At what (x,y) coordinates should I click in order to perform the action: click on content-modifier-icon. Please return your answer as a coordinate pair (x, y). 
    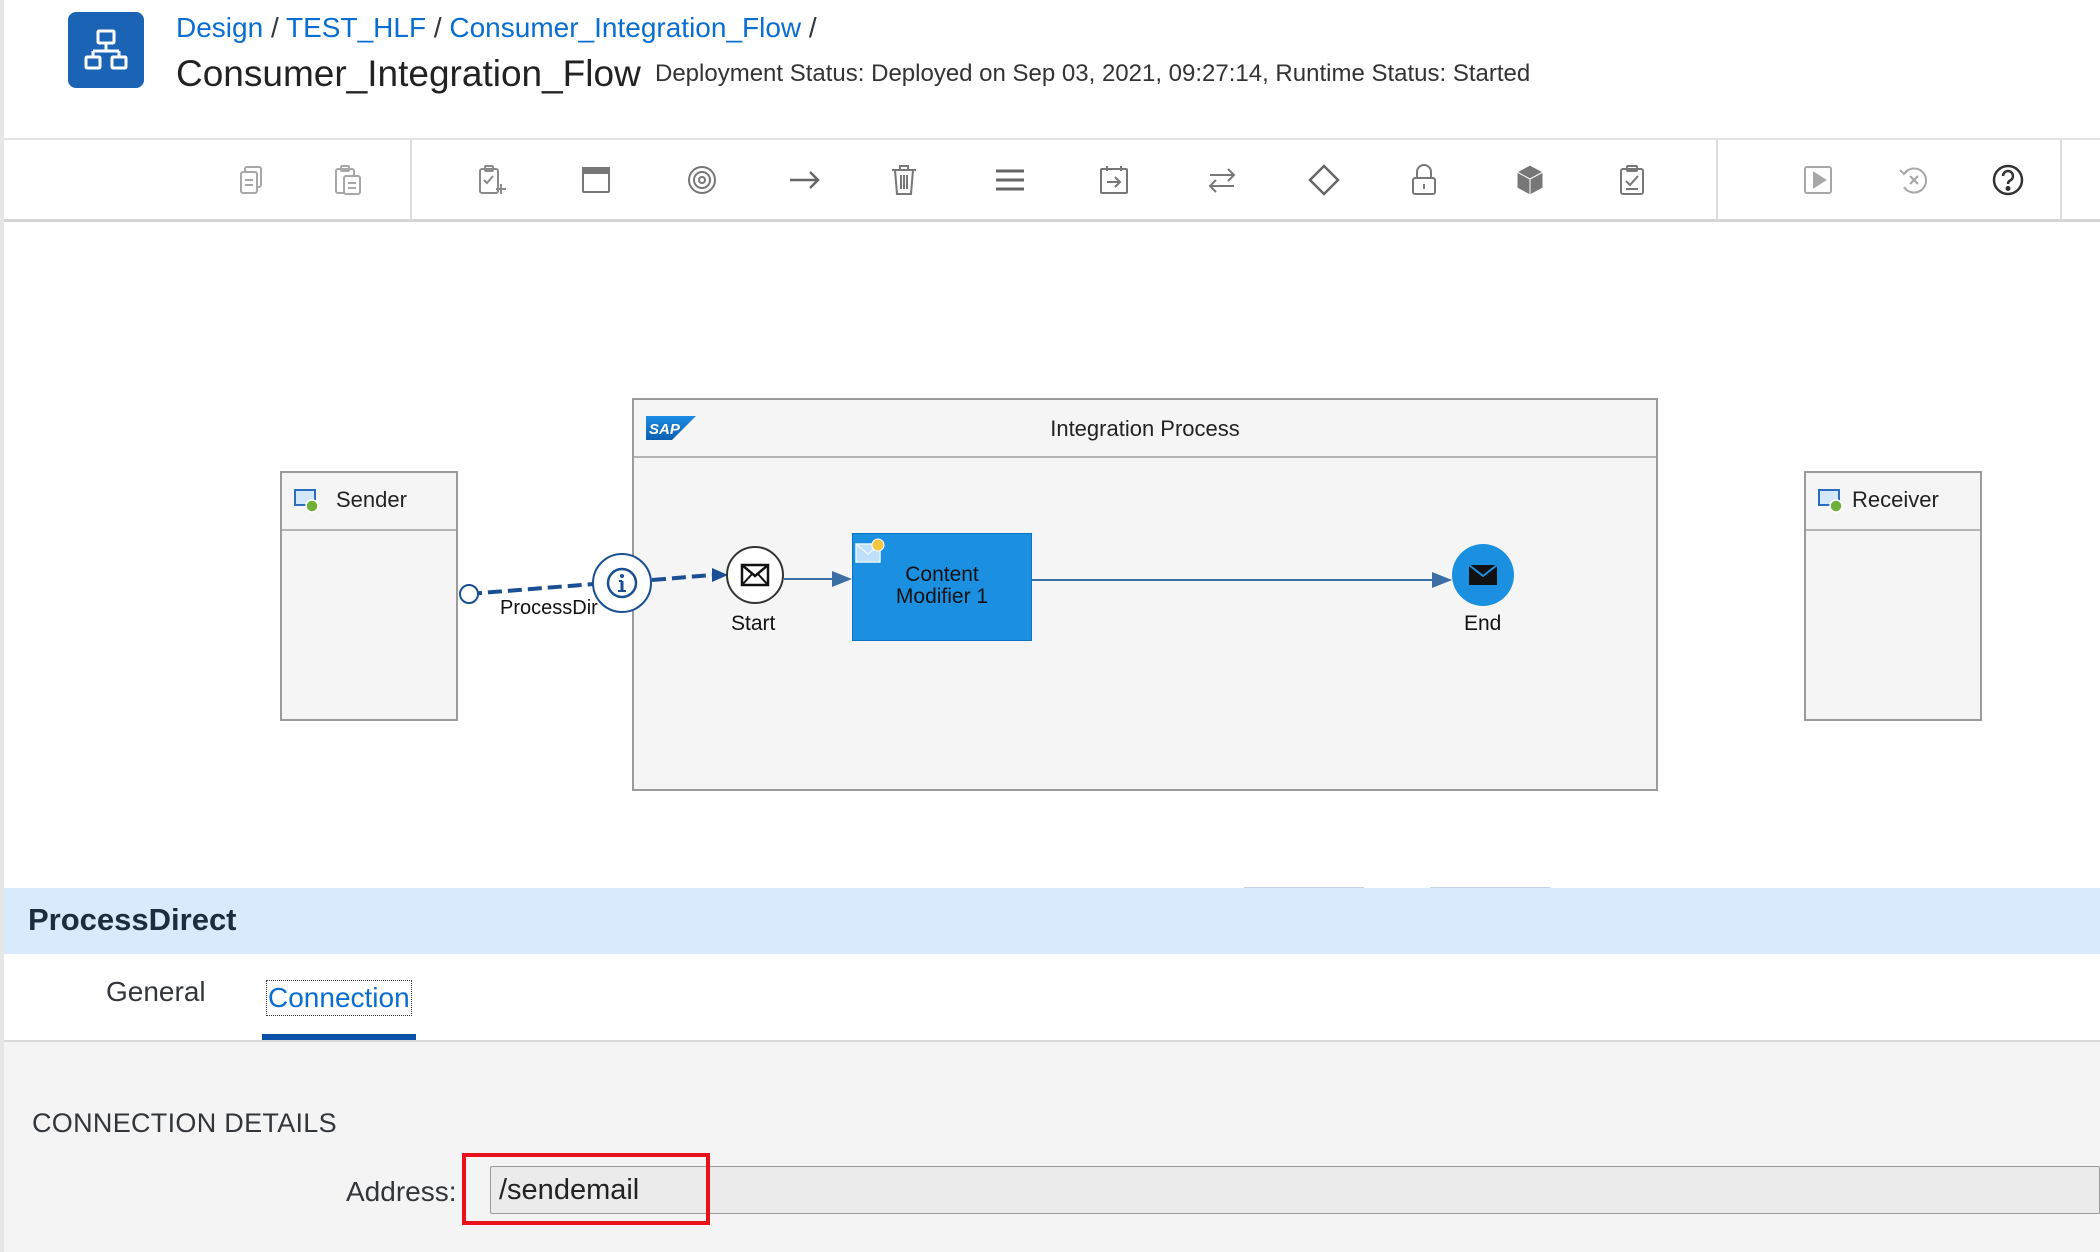
    Looking at the image, I should click on (870, 550).